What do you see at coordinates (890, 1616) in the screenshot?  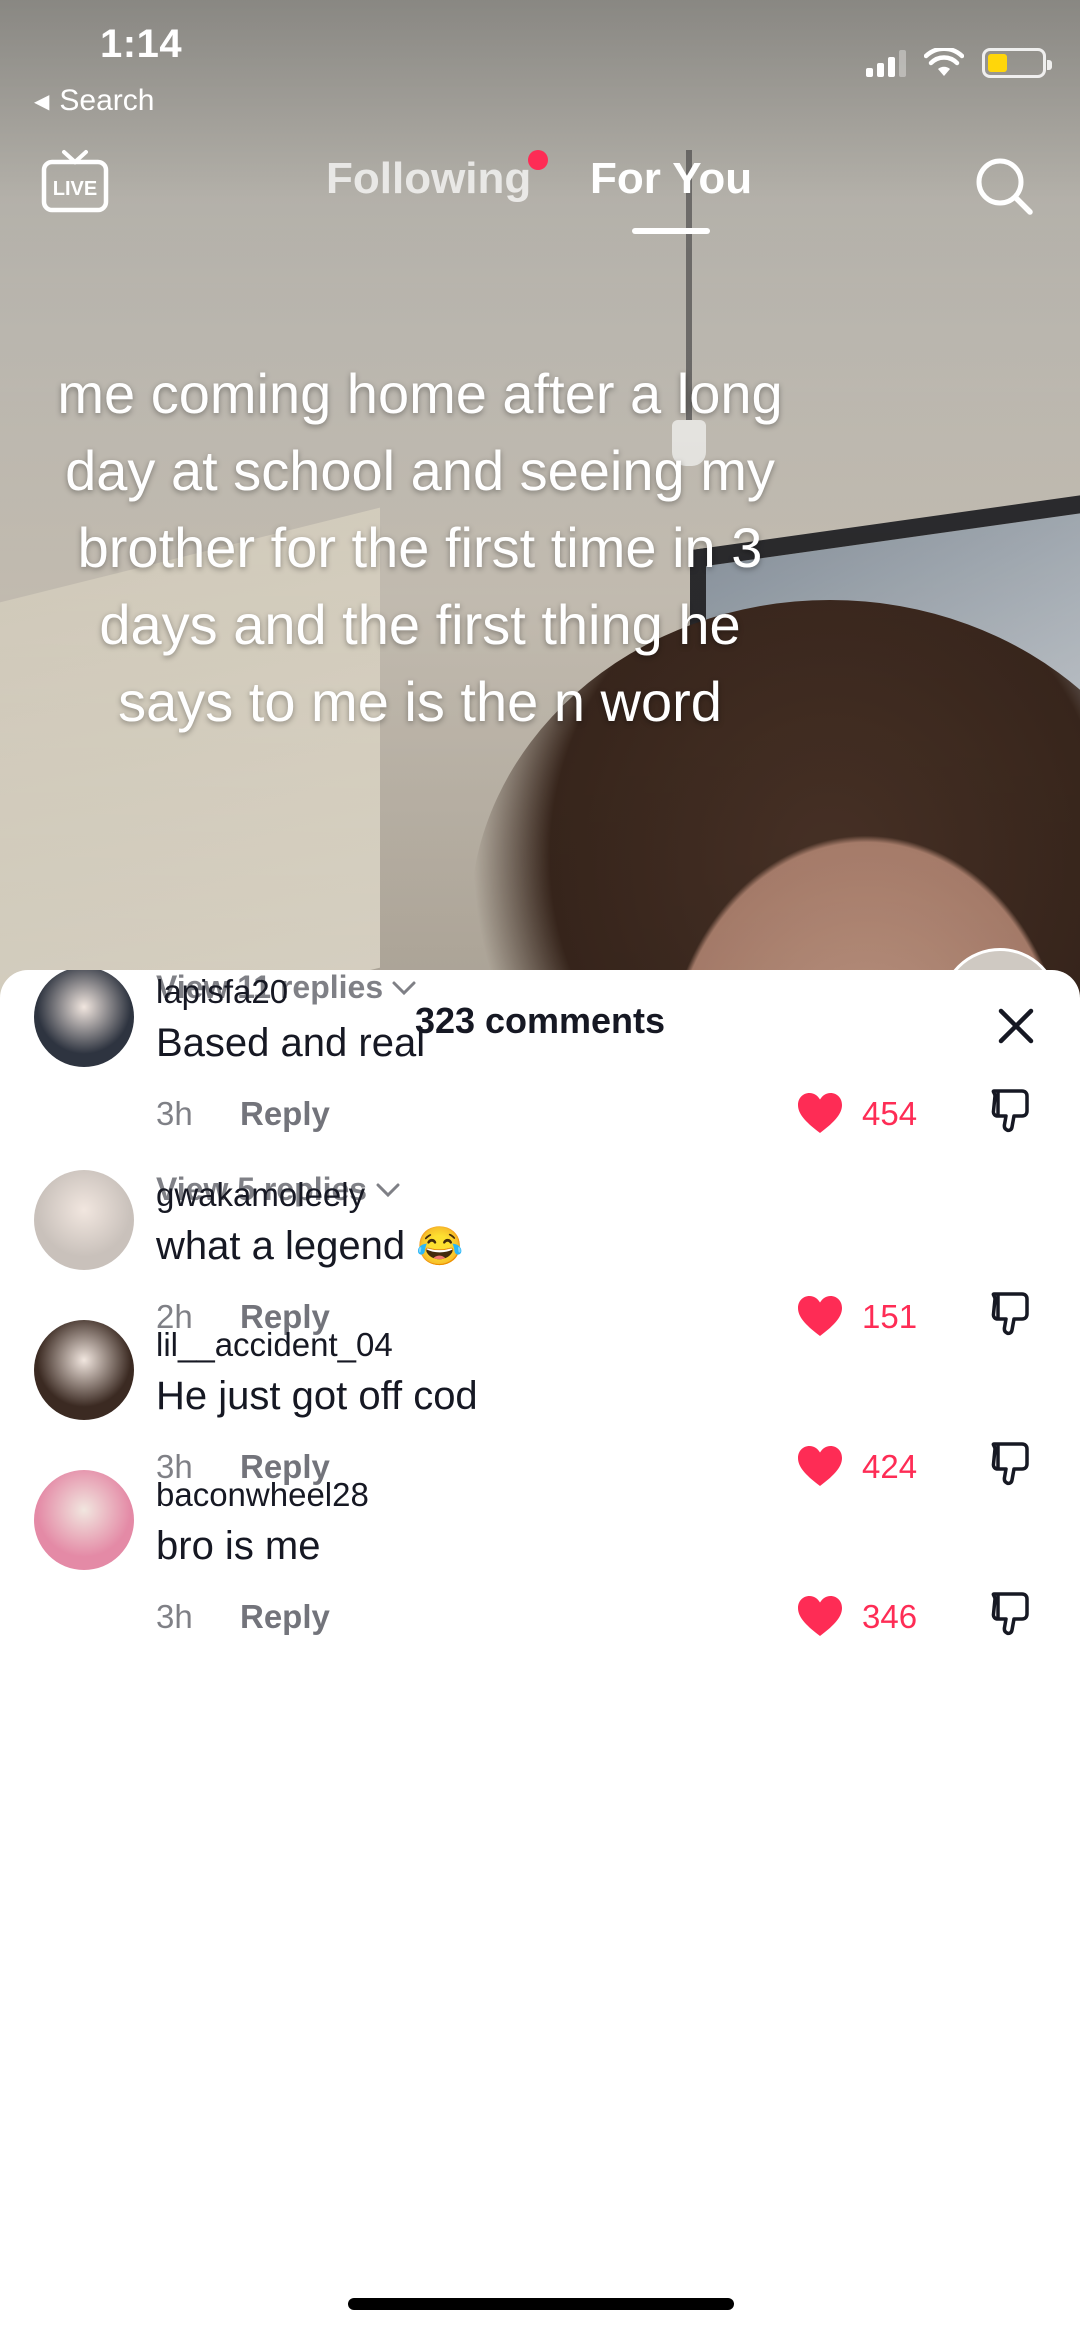 I see `like-count: 346` at bounding box center [890, 1616].